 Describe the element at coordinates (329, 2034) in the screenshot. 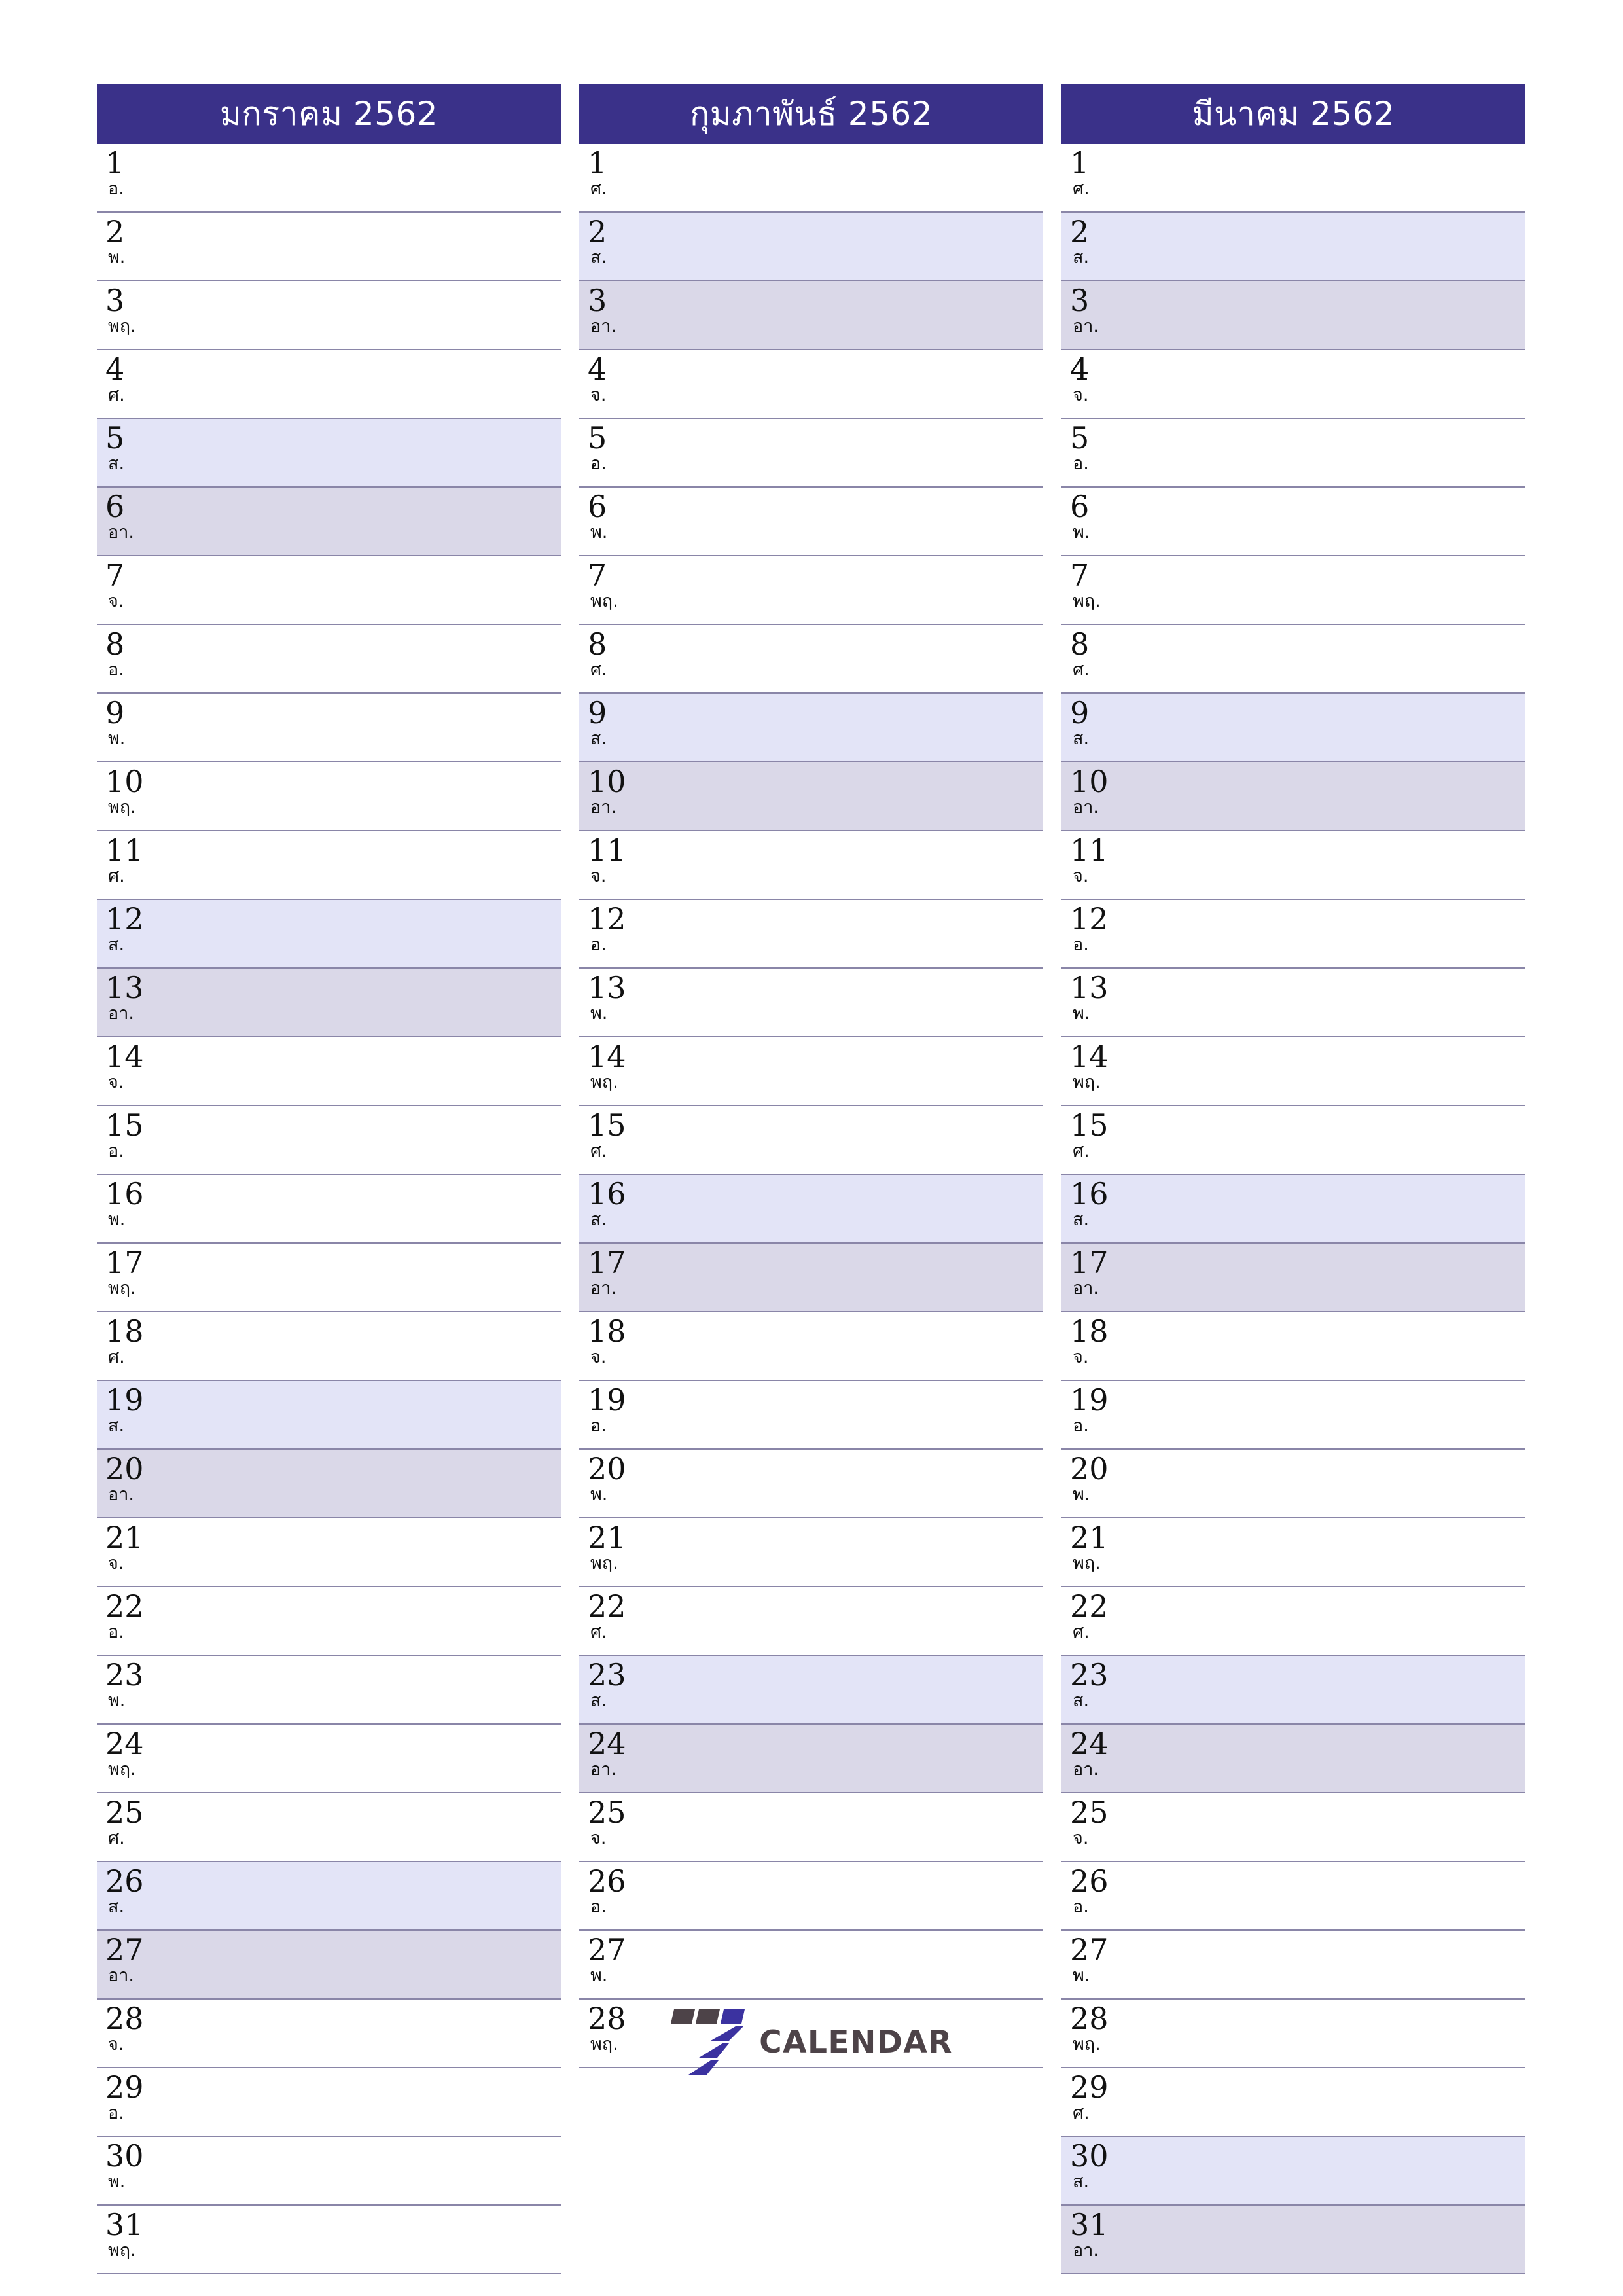

I see `day-row: 28 จ.` at that location.